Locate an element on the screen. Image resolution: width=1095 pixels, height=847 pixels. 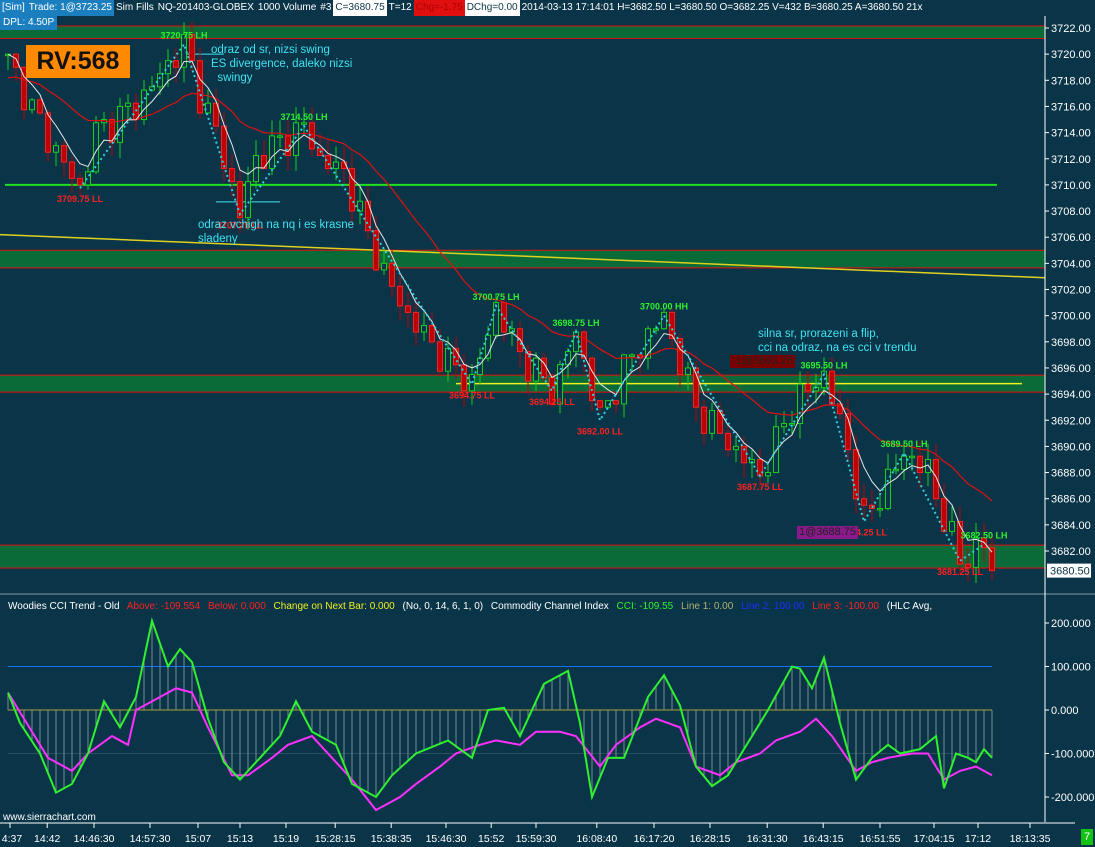
turbo-cci-line is located at coordinates (500, 749).